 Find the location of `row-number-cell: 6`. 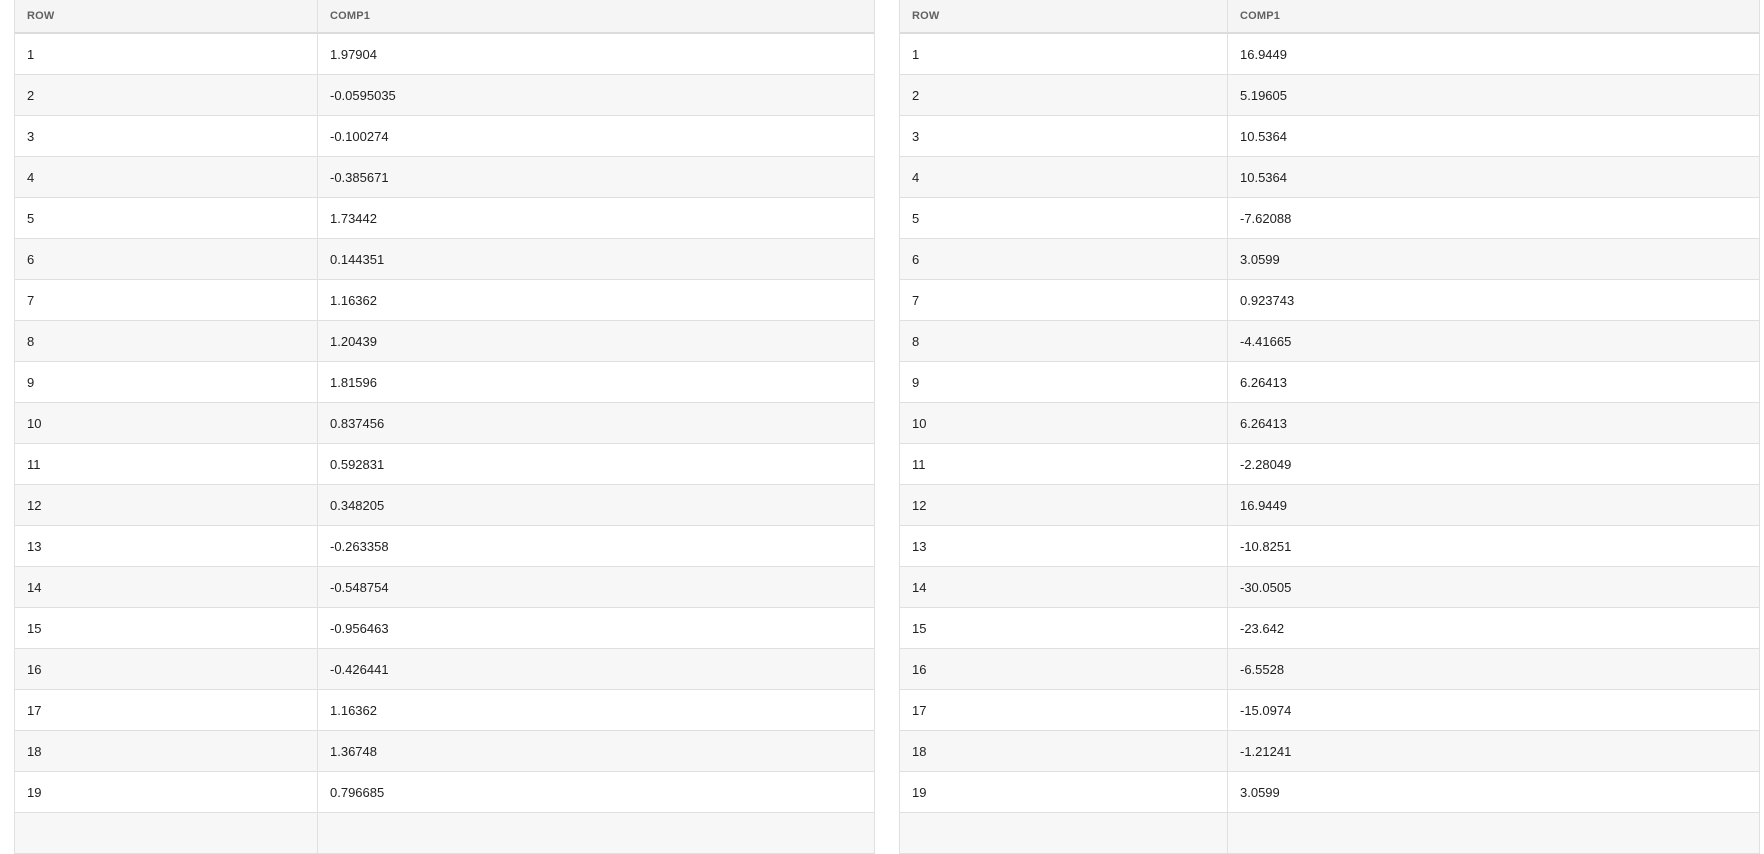

row-number-cell: 6 is located at coordinates (166, 259).